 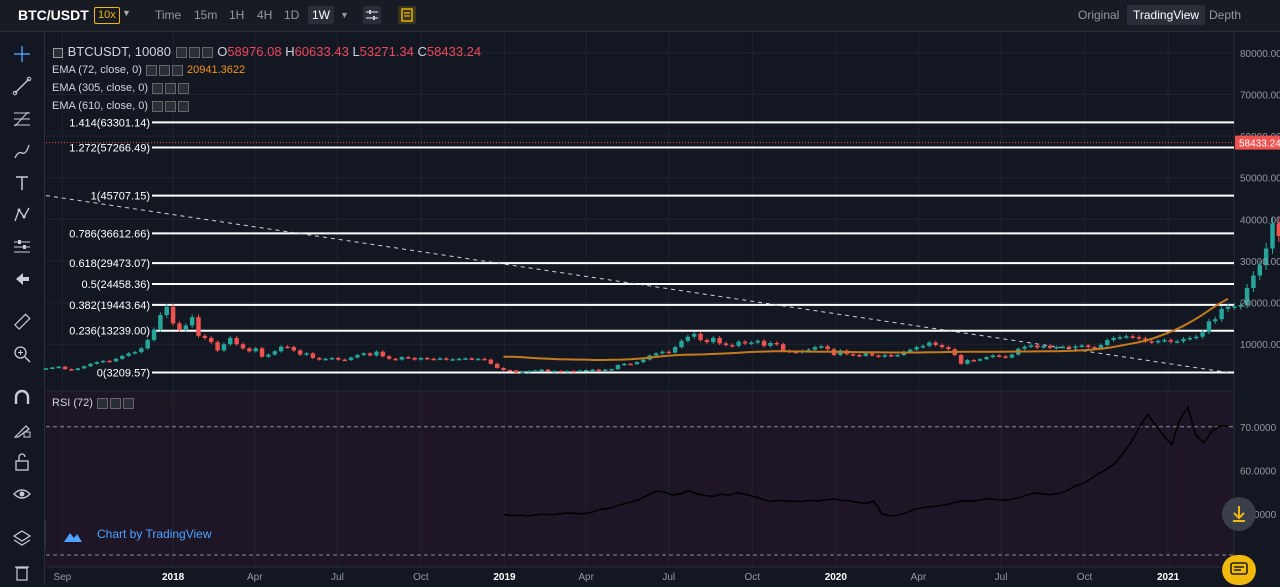 What do you see at coordinates (194, 53) in the screenshot?
I see `visibility-icon` at bounding box center [194, 53].